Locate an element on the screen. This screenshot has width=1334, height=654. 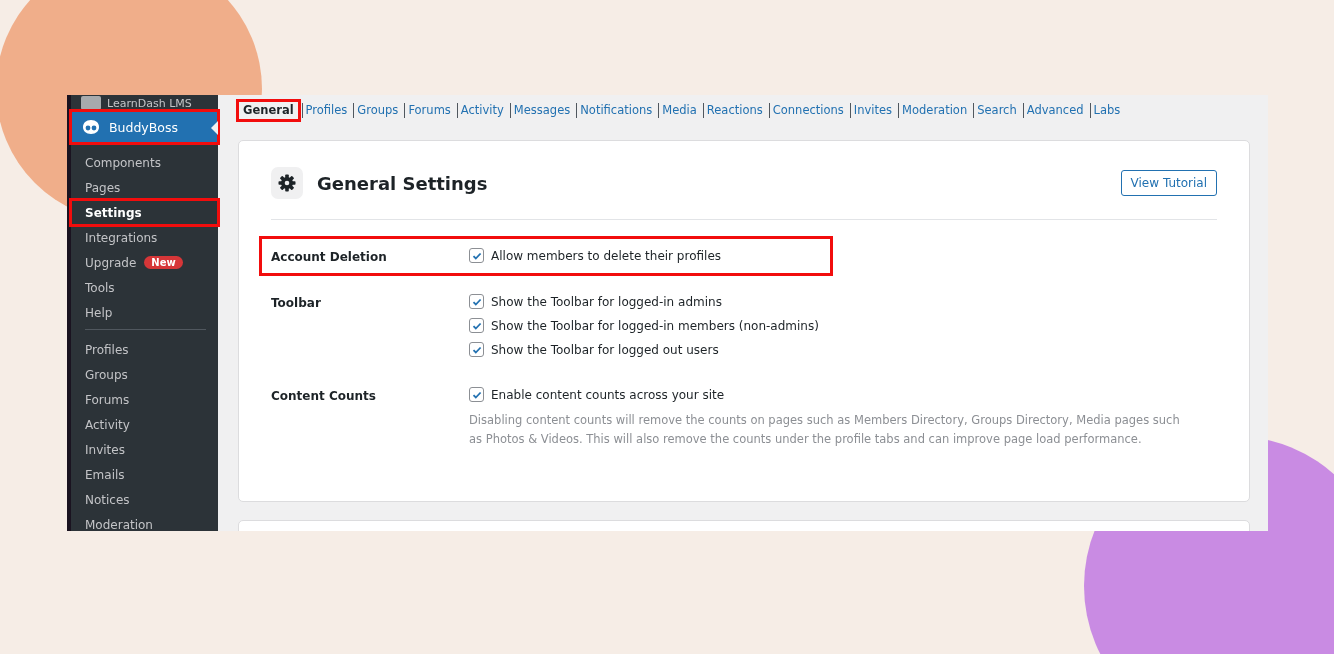
submenu-item: Tools is located at coordinates (144, 287).